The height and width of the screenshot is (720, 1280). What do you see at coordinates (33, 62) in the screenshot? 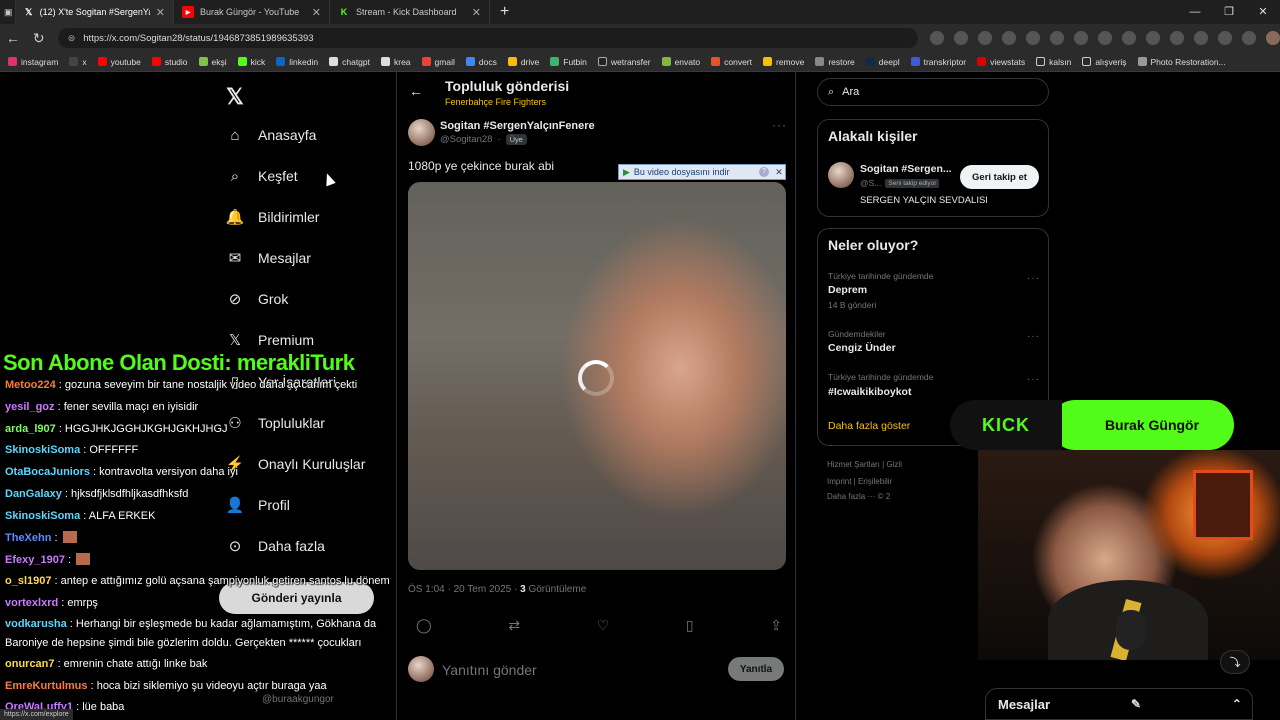
I see `bookmark-instagram: instagram` at bounding box center [33, 62].